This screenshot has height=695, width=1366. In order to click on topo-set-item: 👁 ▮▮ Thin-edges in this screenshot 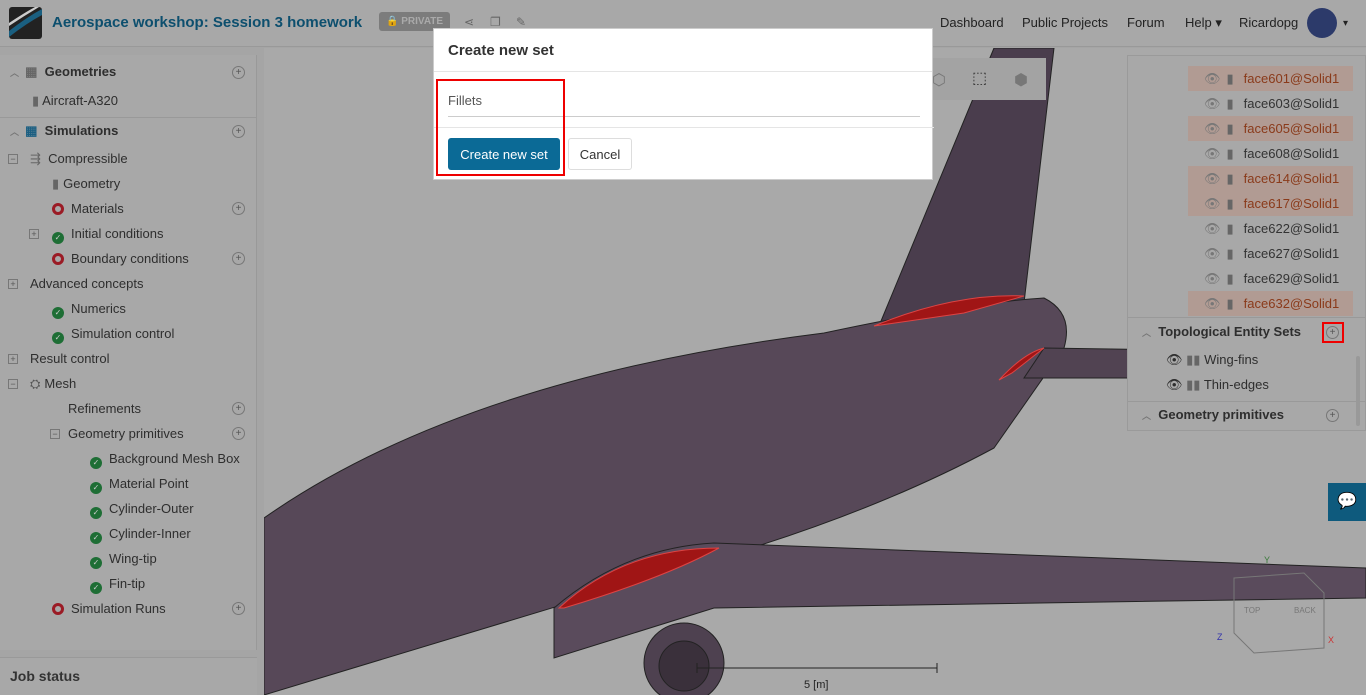, I will do `click(1217, 385)`.